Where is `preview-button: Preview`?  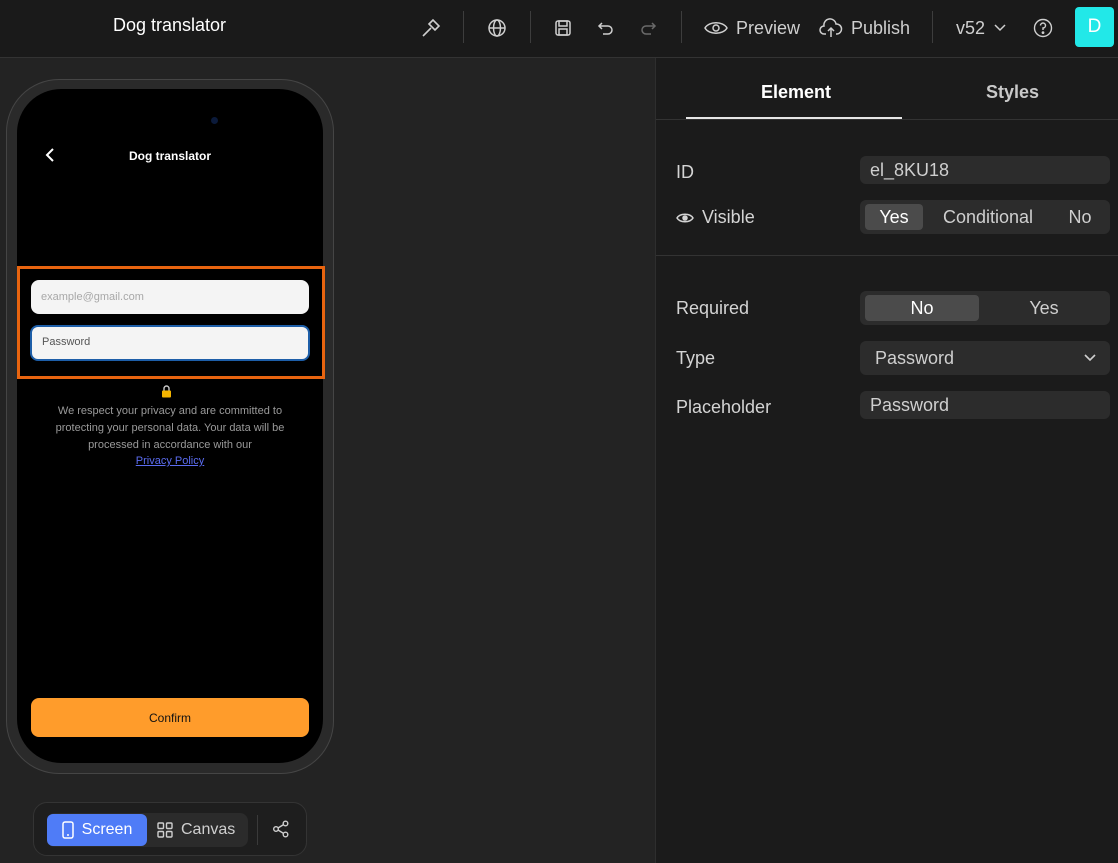
preview-button: Preview is located at coordinates (752, 28).